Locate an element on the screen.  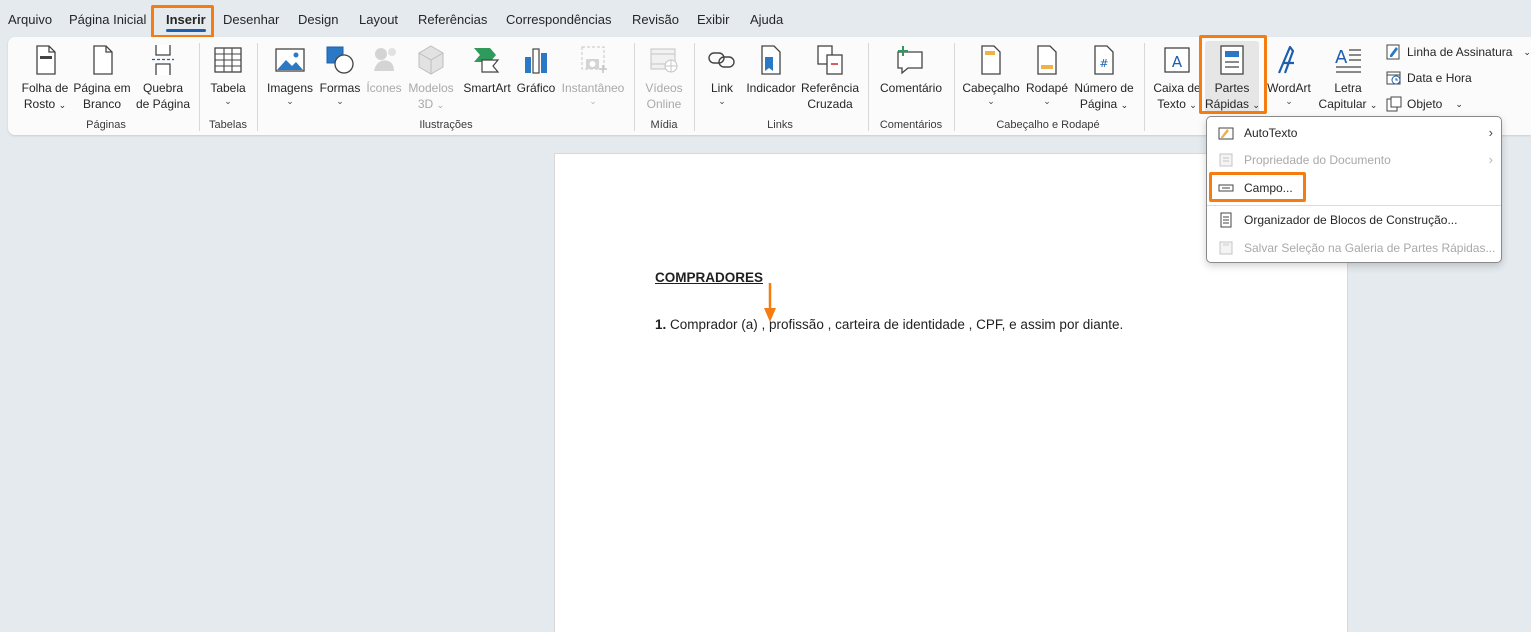
data-e-hora-label: Data e Hora is located at coordinates (1439, 78).